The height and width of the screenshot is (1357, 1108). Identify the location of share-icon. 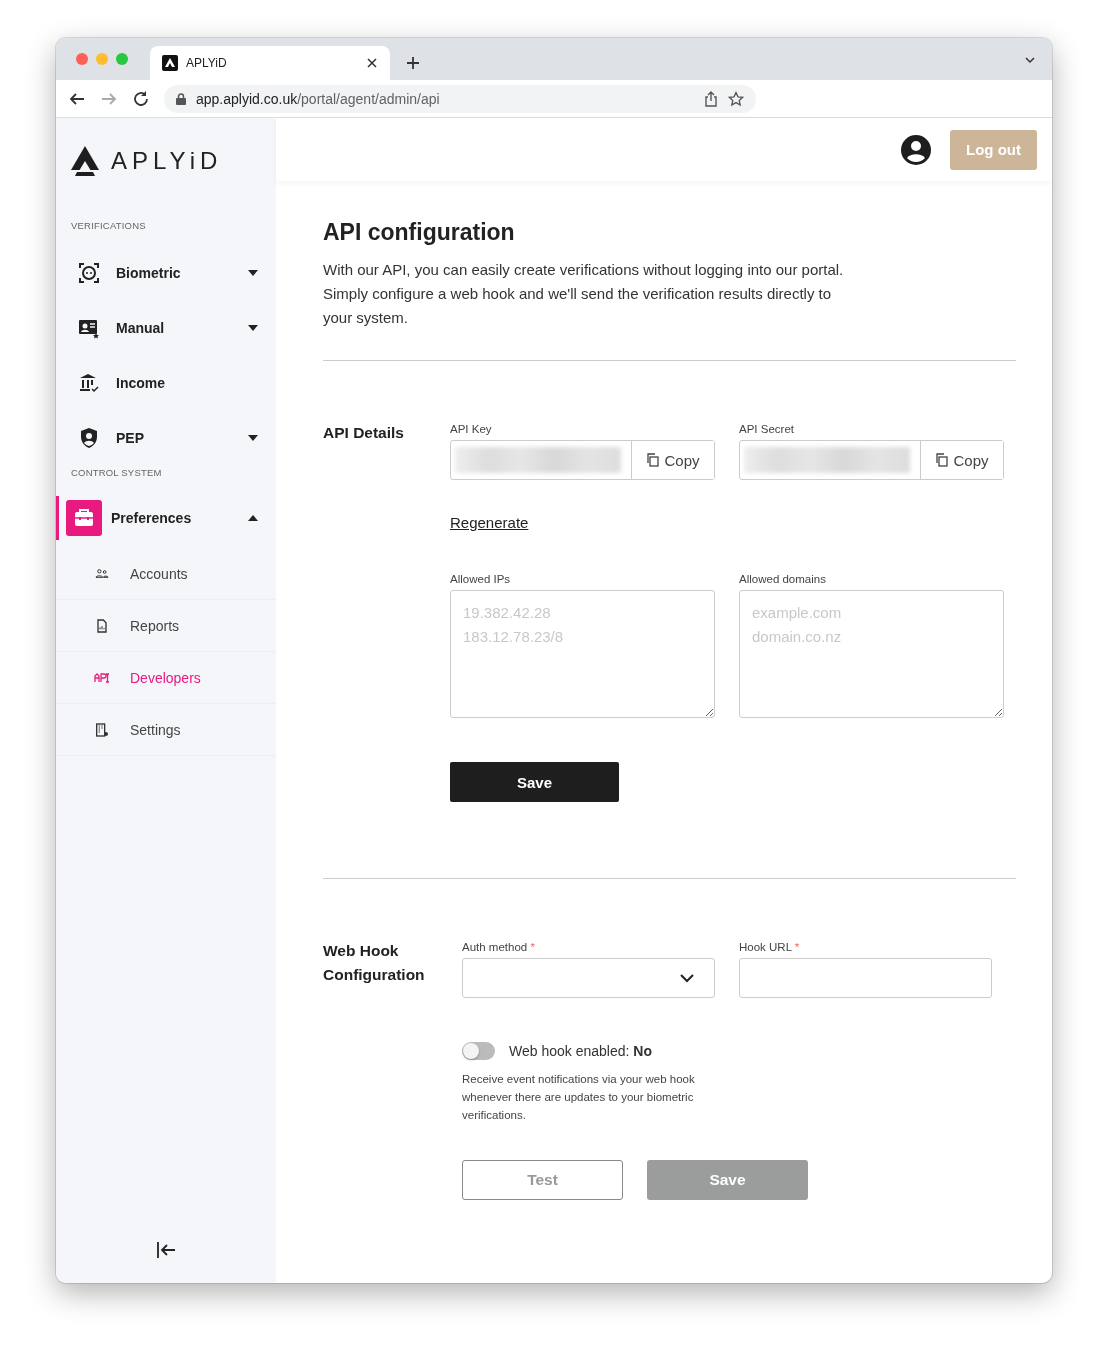
(711, 98).